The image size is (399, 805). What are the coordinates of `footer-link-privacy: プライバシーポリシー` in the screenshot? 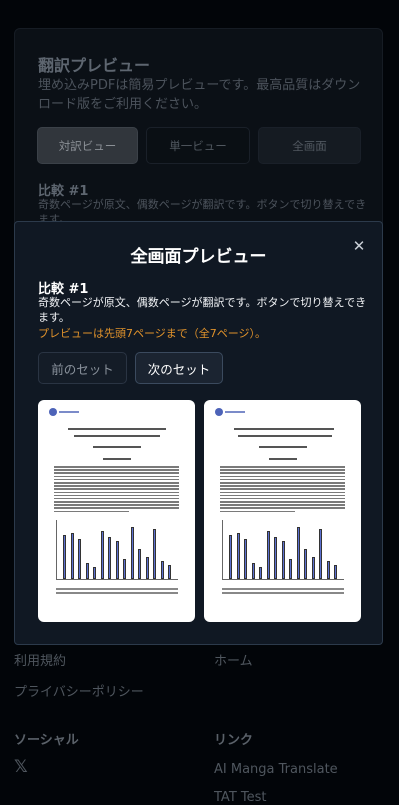 It's located at (79, 690).